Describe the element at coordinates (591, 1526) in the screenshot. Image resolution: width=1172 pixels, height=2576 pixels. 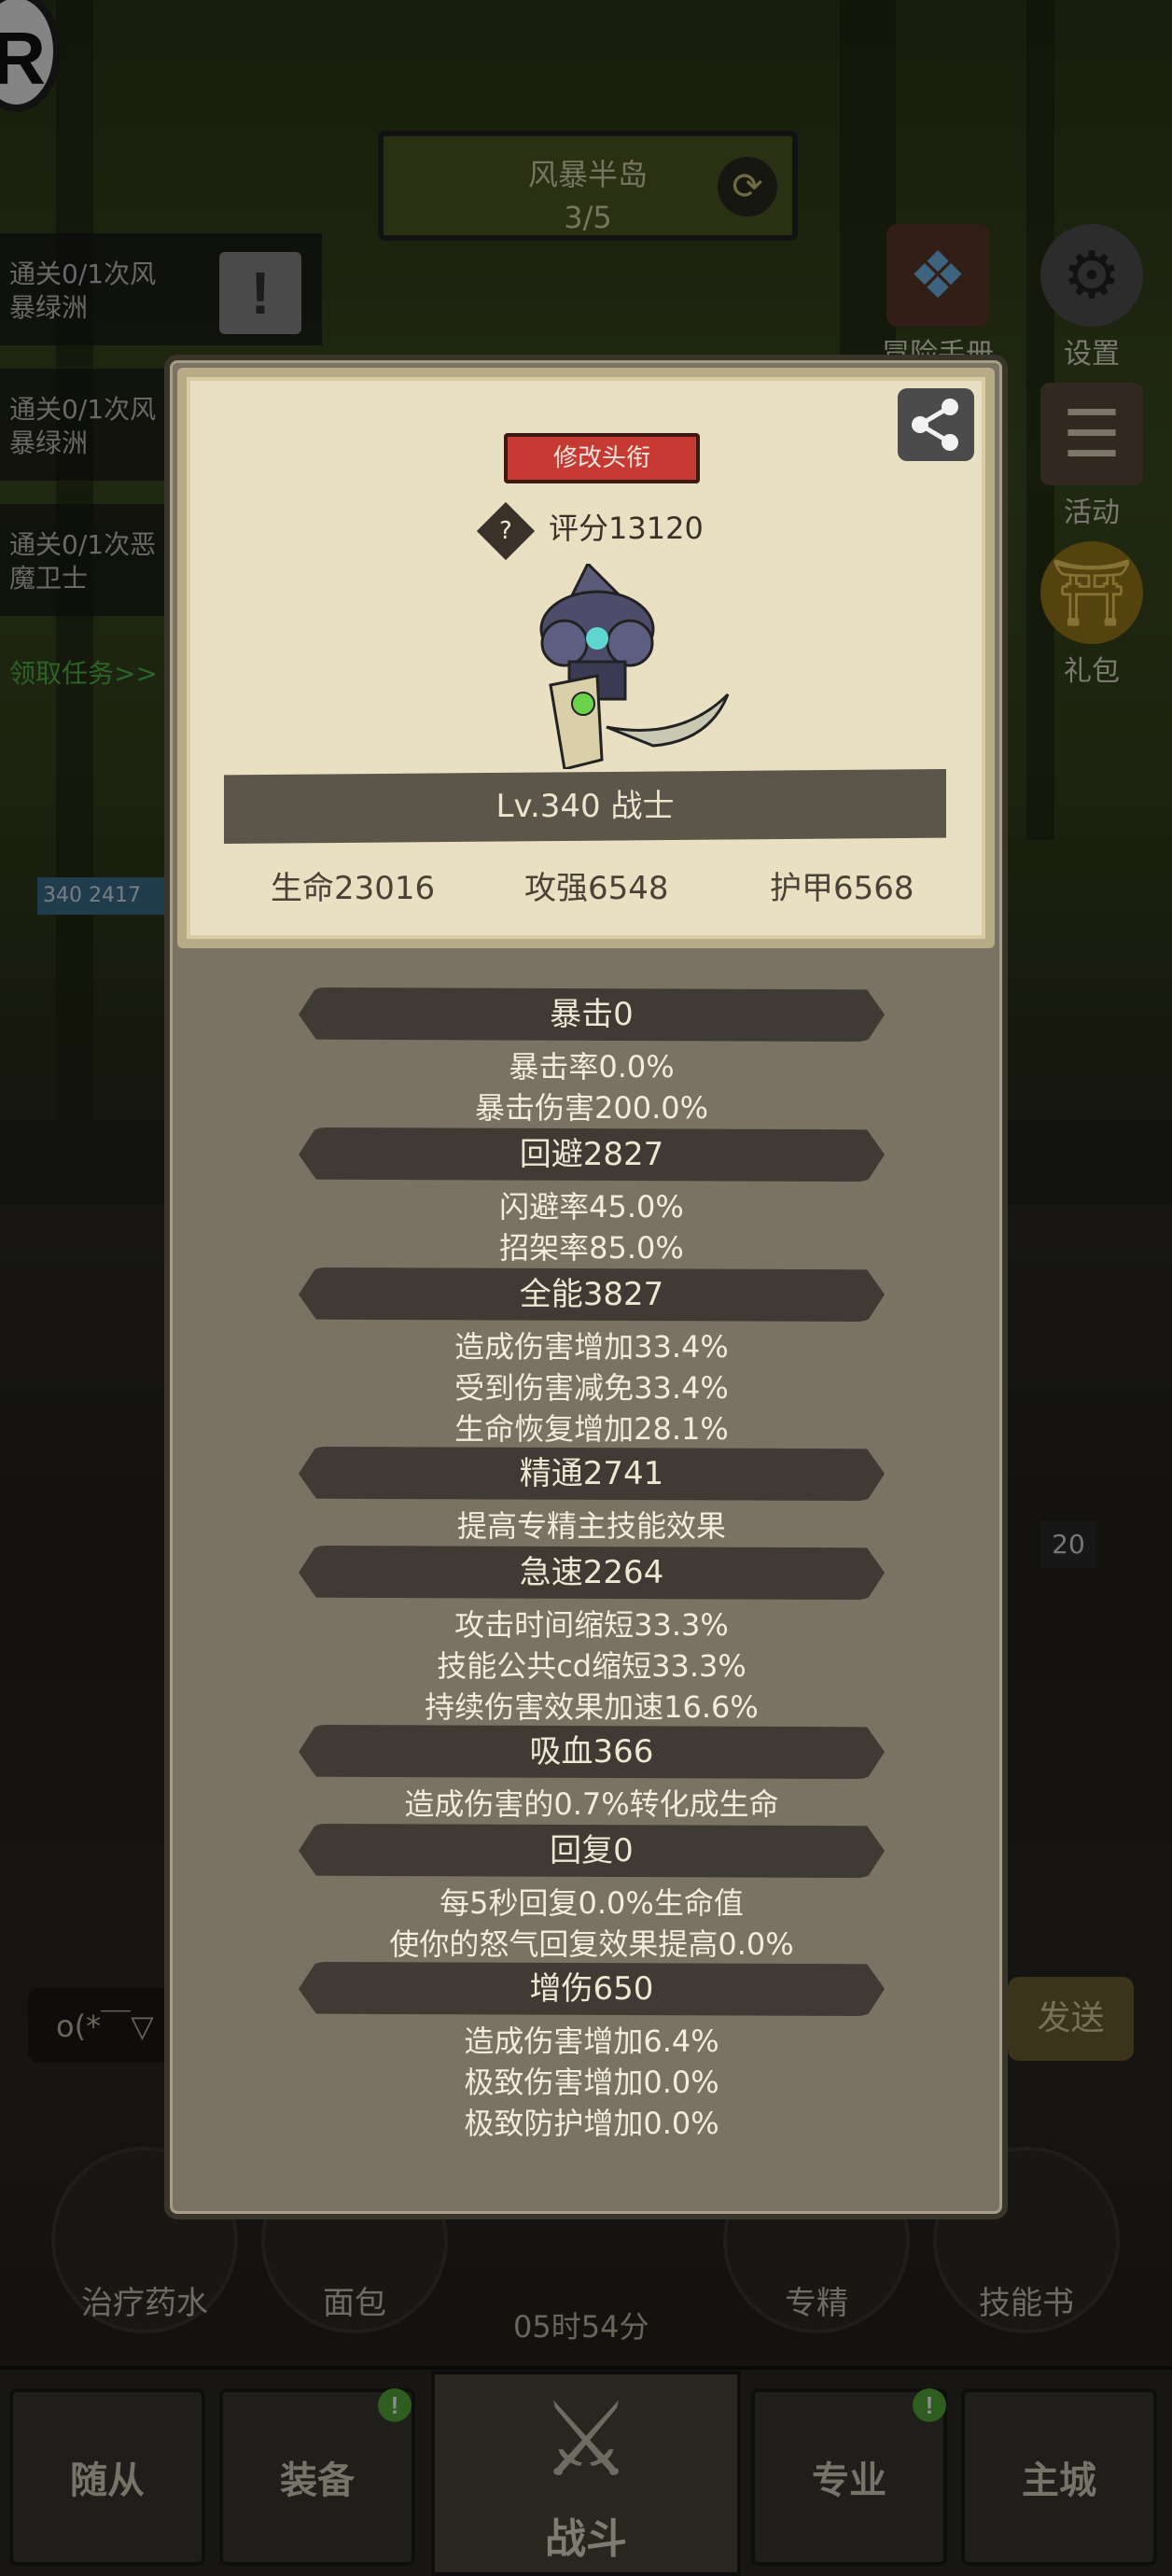
I see `attr-line: 提高专精主技能效果` at that location.